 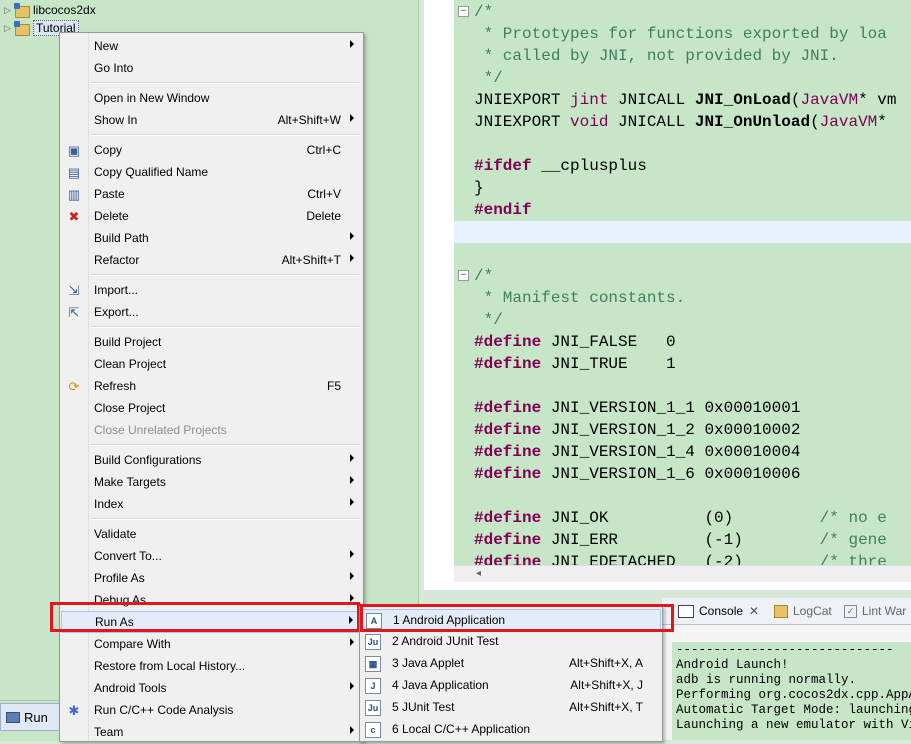 I want to click on menu-item-run-c-c-code-analysis: ✱ Run C/C++ Code Analysis, so click(x=211, y=711).